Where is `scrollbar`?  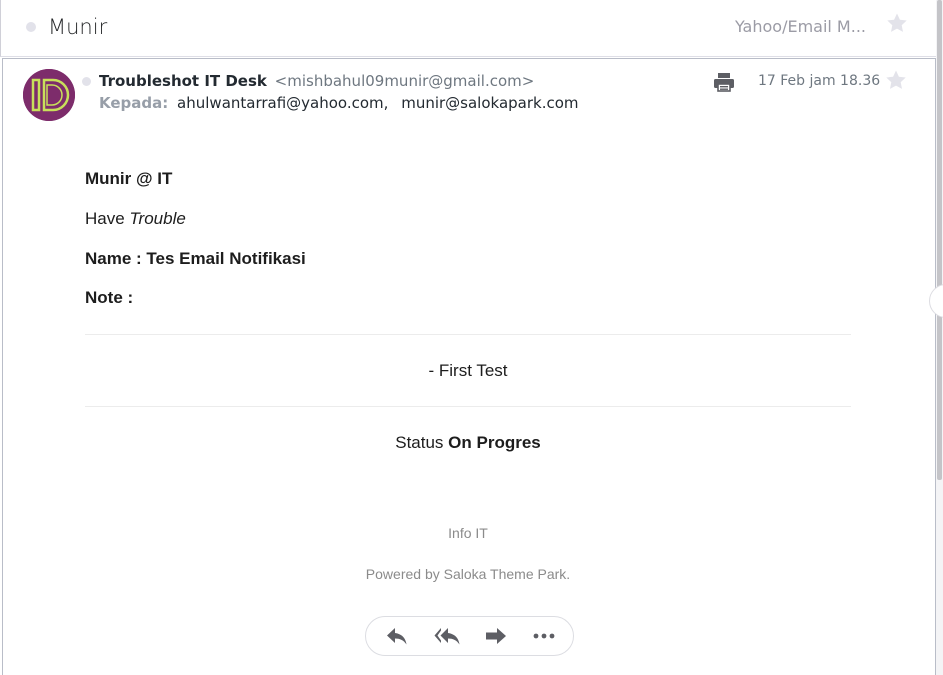 scrollbar is located at coordinates (939, 337).